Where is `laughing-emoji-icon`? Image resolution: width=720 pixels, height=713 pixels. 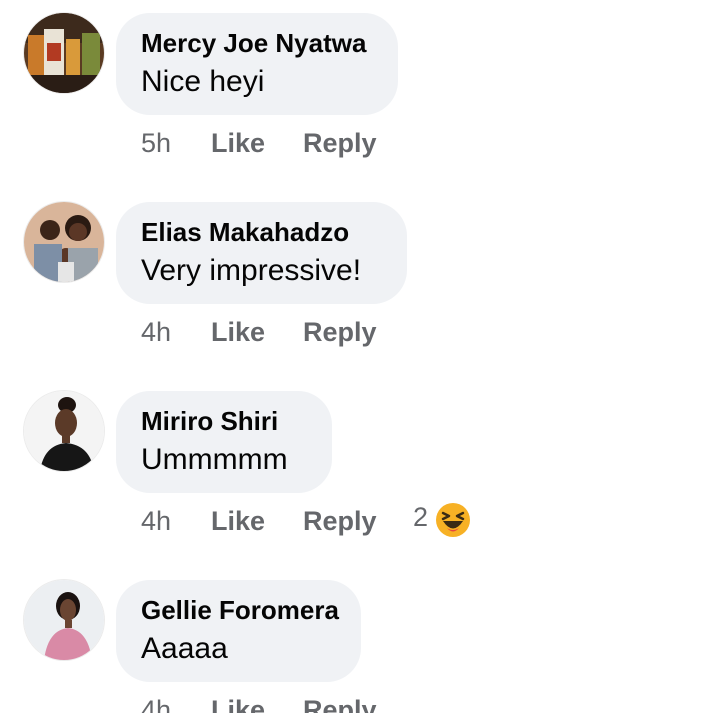
laughing-emoji-icon is located at coordinates (453, 520).